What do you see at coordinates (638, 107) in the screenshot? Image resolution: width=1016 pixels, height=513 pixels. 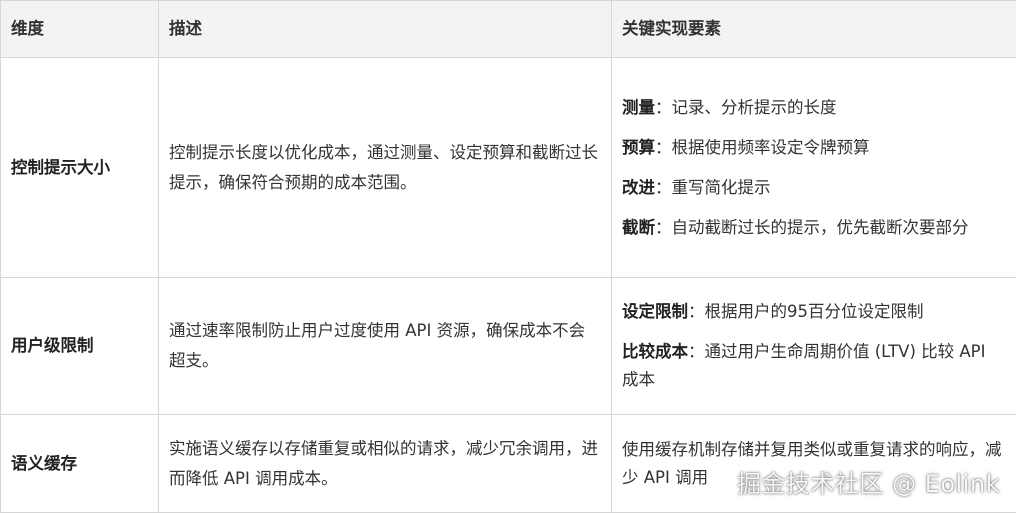 I see `element-key: 测量` at bounding box center [638, 107].